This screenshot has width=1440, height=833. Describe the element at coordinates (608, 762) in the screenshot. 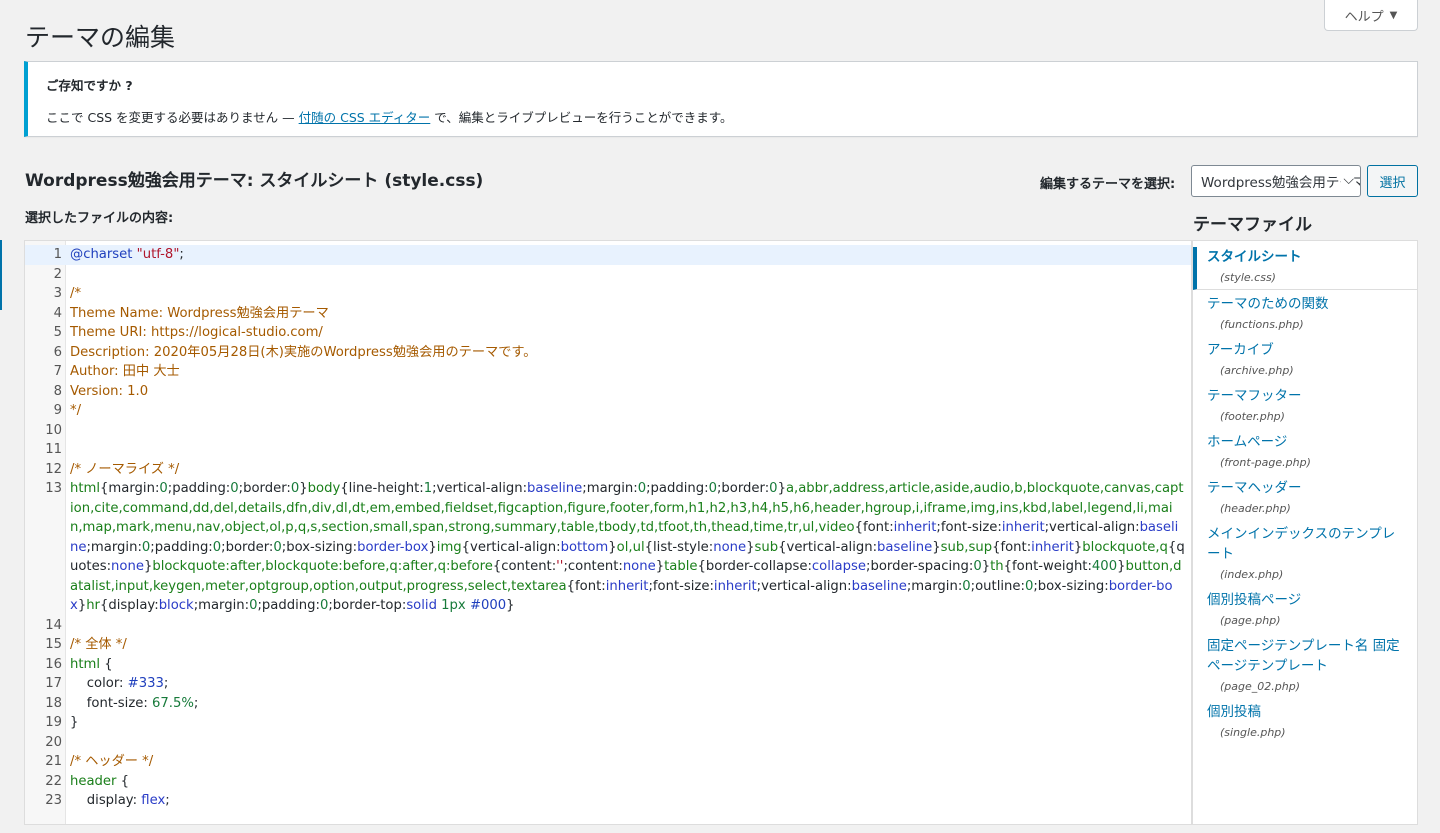

I see `code-line: 21 /* ヘッダー */` at that location.